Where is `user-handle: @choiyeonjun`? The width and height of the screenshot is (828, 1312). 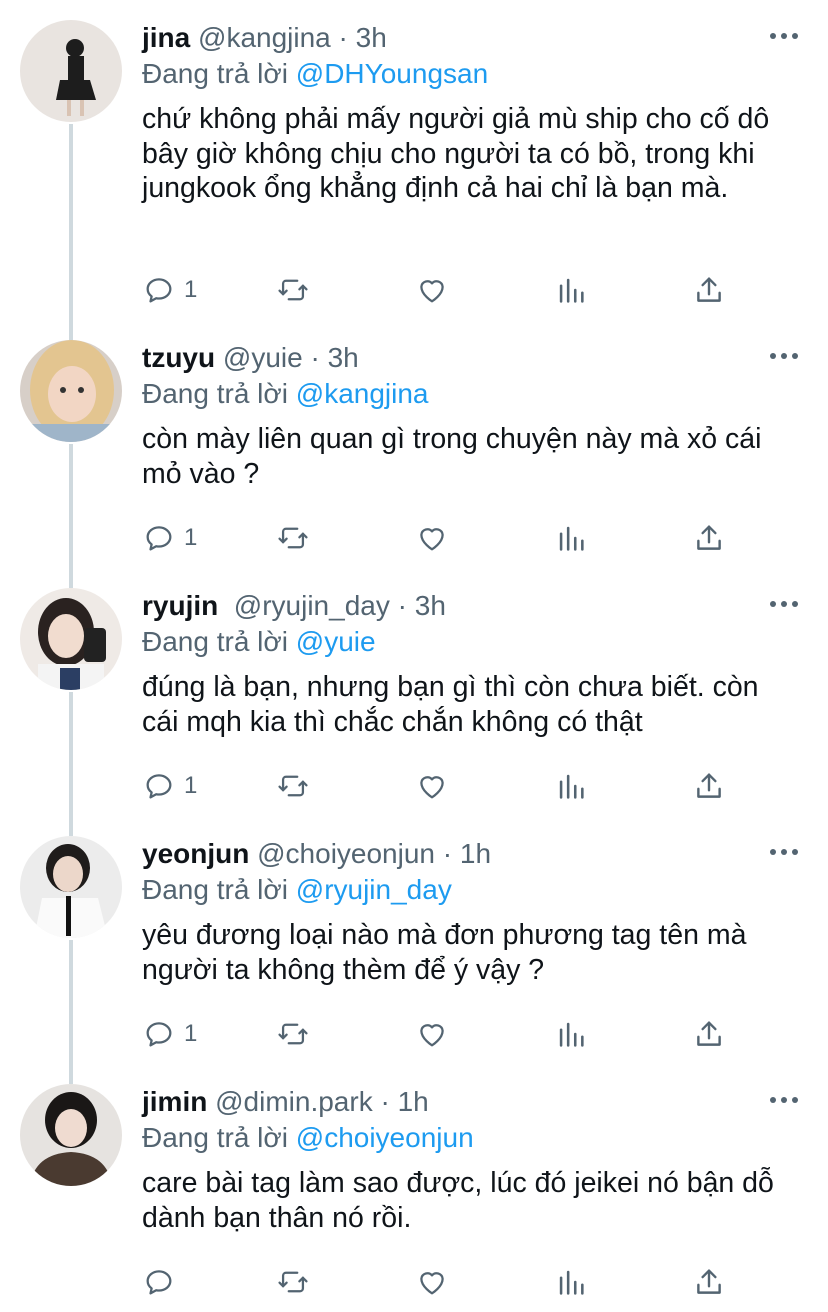 user-handle: @choiyeonjun is located at coordinates (346, 853).